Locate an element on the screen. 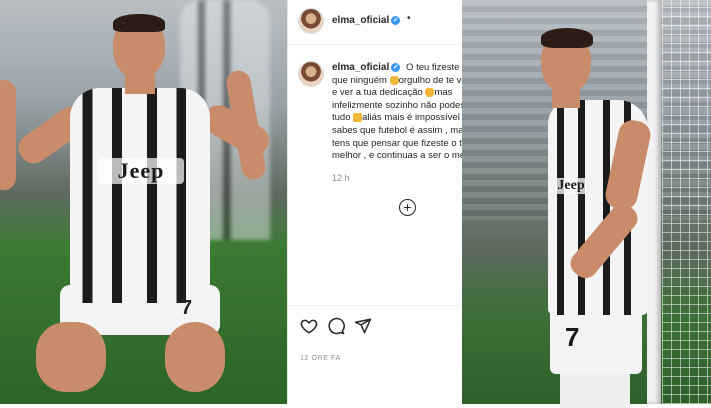  caption-text: orgulho de te ver is located at coordinates (431, 80).